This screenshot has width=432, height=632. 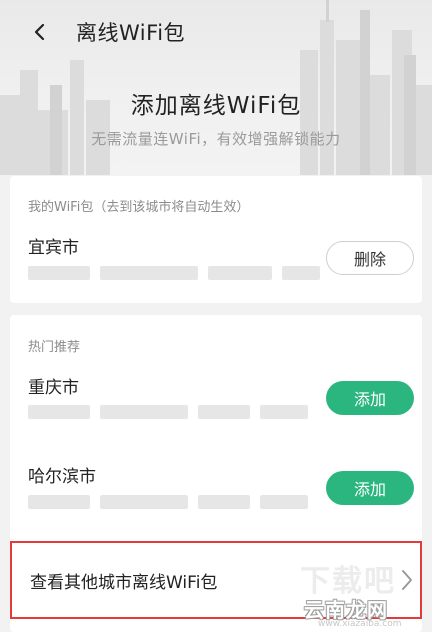 I want to click on top-bar: 离线WiFi包, so click(x=216, y=32).